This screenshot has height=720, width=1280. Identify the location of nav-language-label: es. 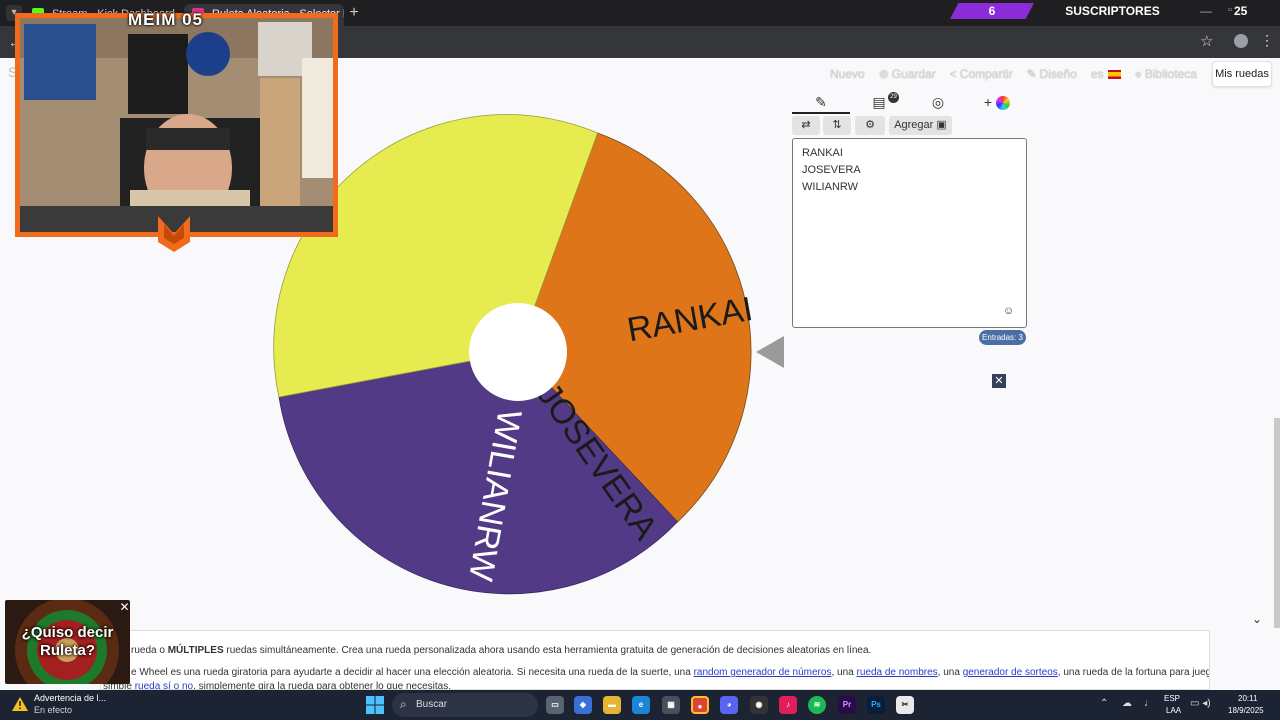
(1097, 74).